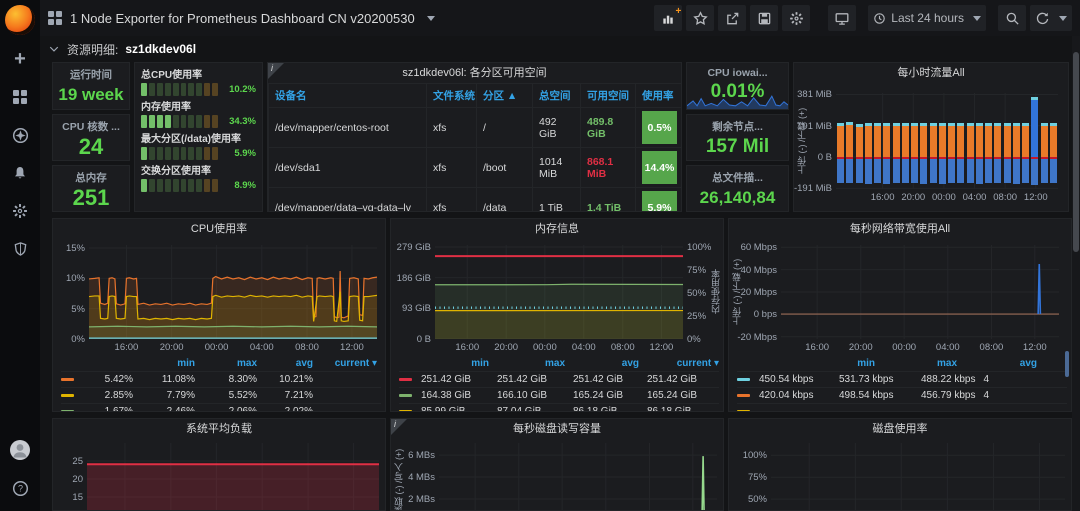 This screenshot has width=1080, height=511. I want to click on question-icon: ?, so click(20, 488).